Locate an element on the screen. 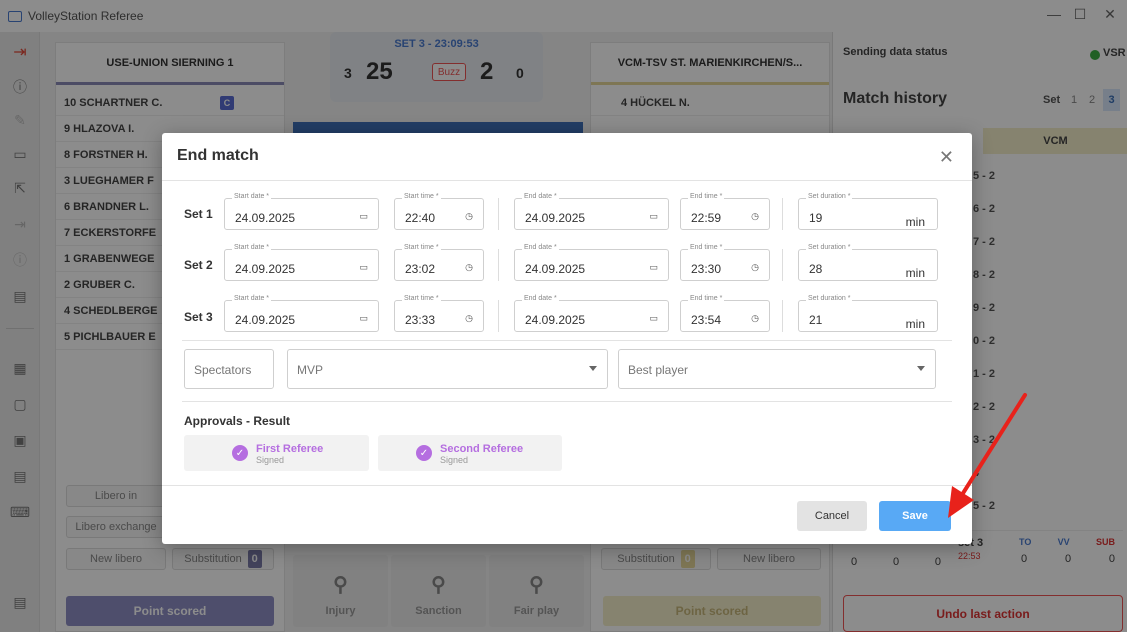  field-value: 23:30 is located at coordinates (706, 269).